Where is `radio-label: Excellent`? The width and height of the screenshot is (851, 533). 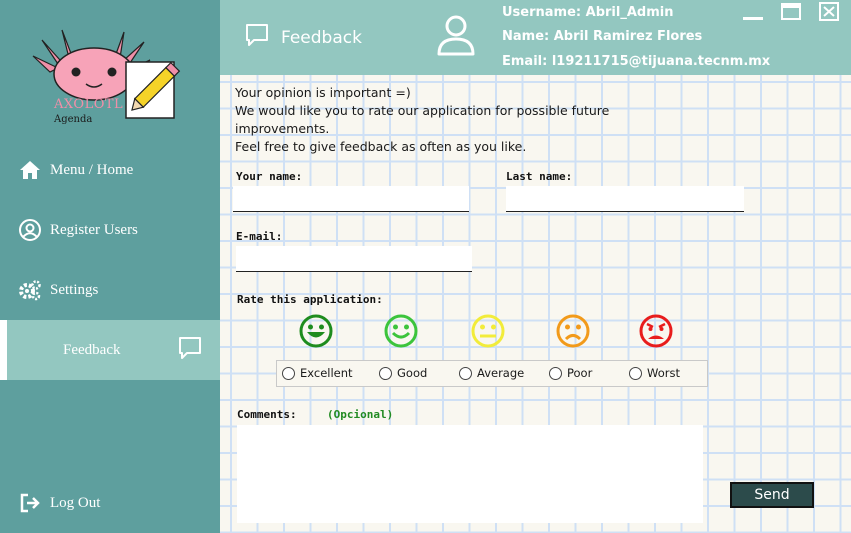
radio-label: Excellent is located at coordinates (326, 373).